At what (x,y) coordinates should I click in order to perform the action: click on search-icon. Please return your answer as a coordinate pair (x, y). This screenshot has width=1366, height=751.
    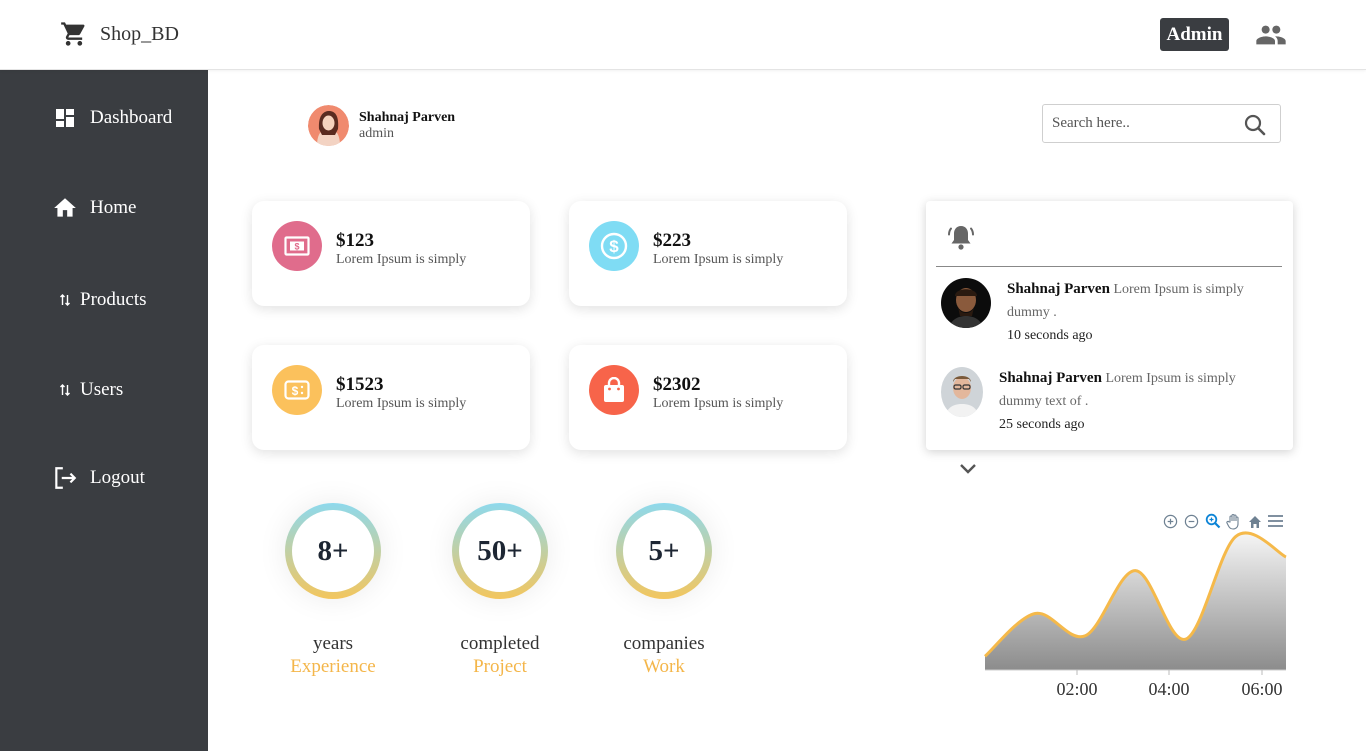
    Looking at the image, I should click on (1255, 125).